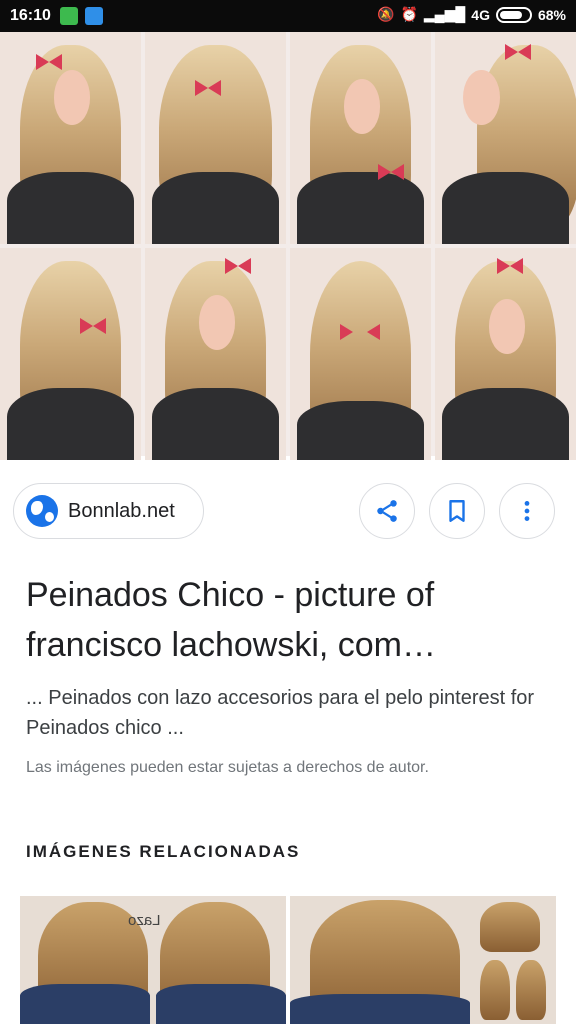 This screenshot has width=576, height=1024. Describe the element at coordinates (409, 14) in the screenshot. I see `alarm-icon: ⏰` at that location.